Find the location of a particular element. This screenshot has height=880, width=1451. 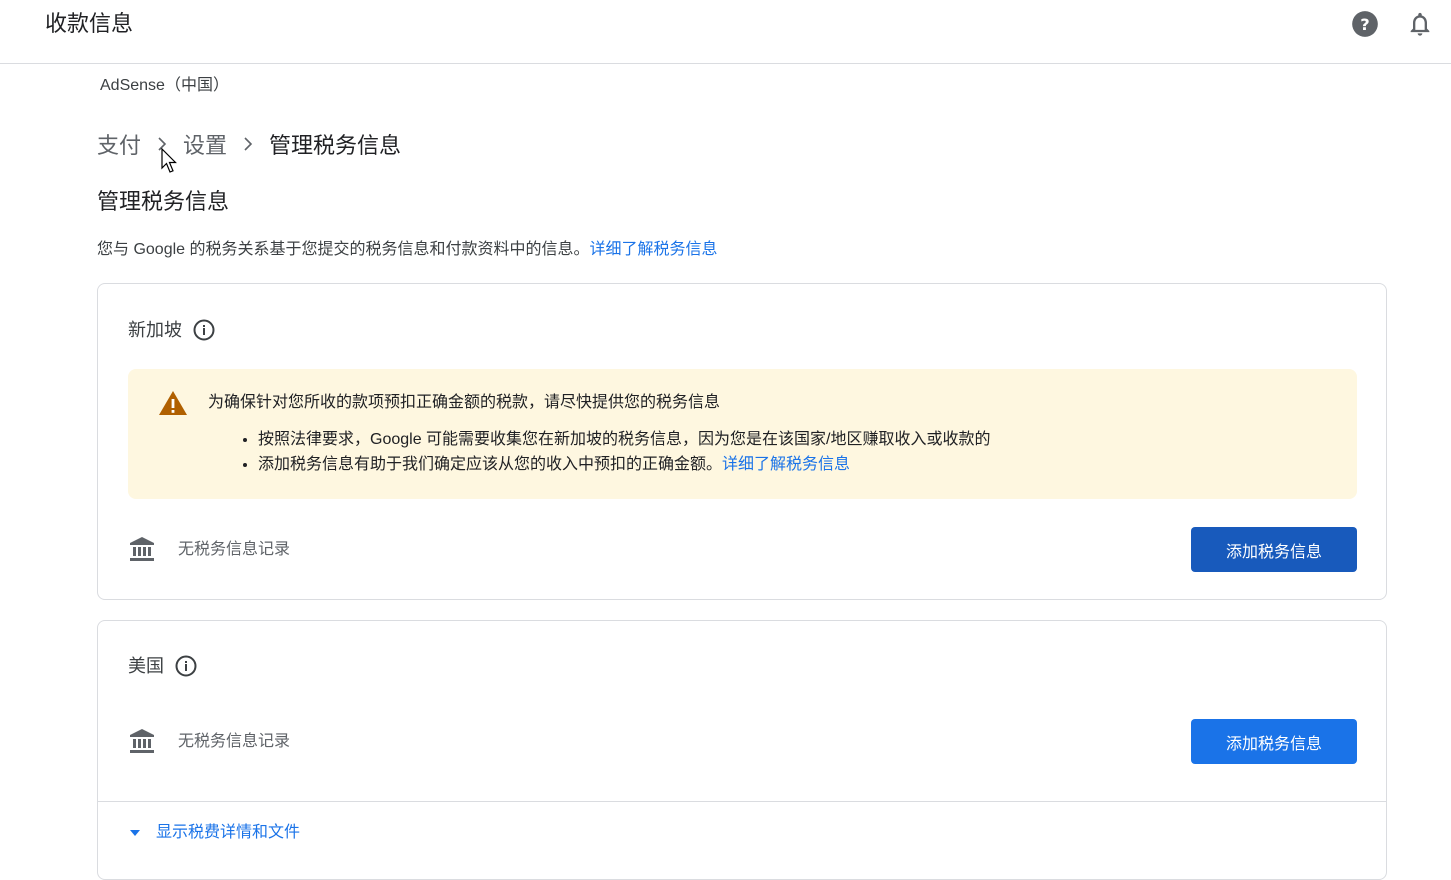

country-heading: 美国 is located at coordinates (163, 666).